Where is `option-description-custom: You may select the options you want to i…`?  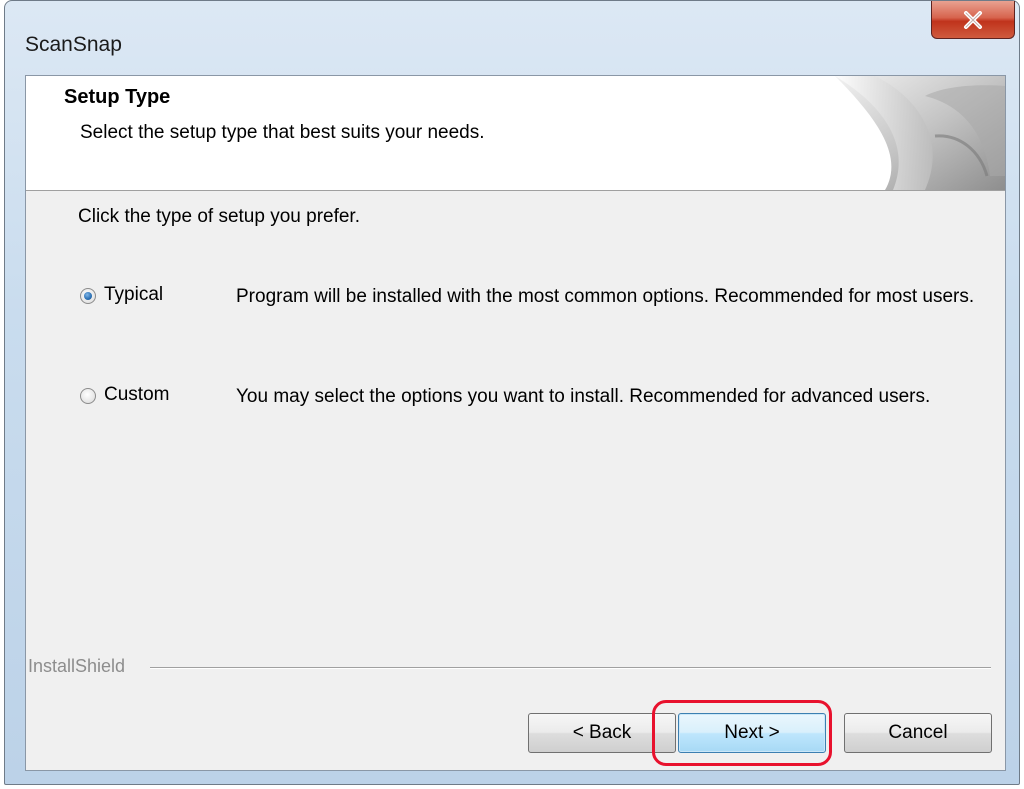 option-description-custom: You may select the options you want to i… is located at coordinates (583, 396).